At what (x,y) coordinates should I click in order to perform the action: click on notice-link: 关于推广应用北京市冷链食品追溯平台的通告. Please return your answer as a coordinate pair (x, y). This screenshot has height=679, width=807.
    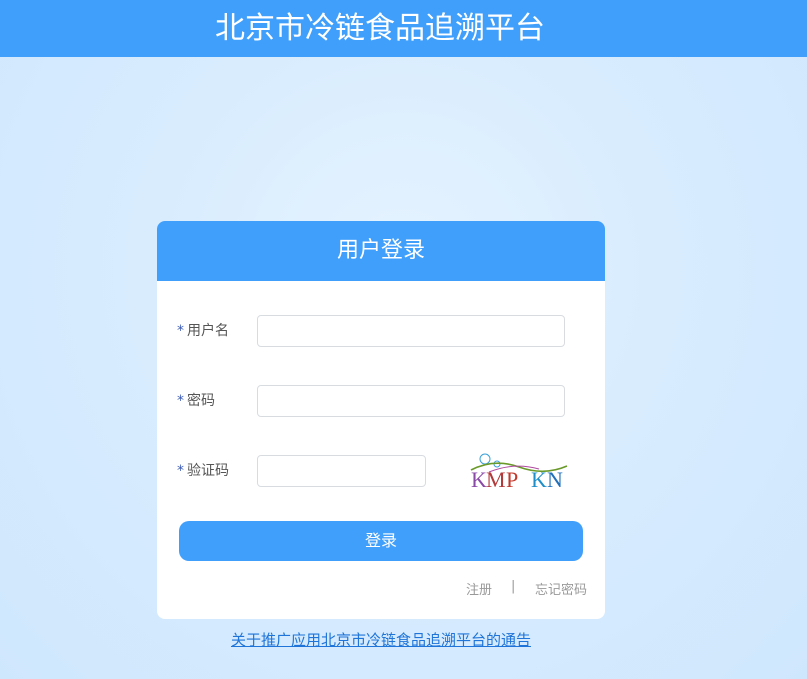
    Looking at the image, I should click on (381, 640).